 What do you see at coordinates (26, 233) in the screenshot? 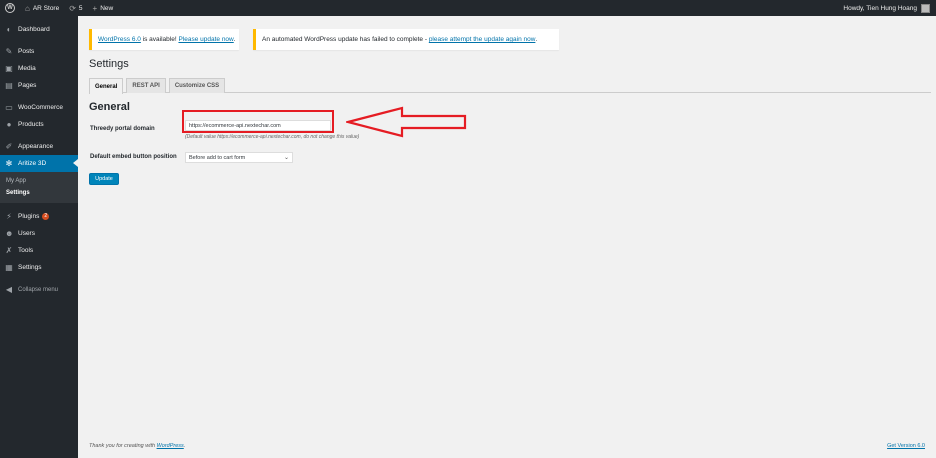
I see `sidebar-item-label: Users` at bounding box center [26, 233].